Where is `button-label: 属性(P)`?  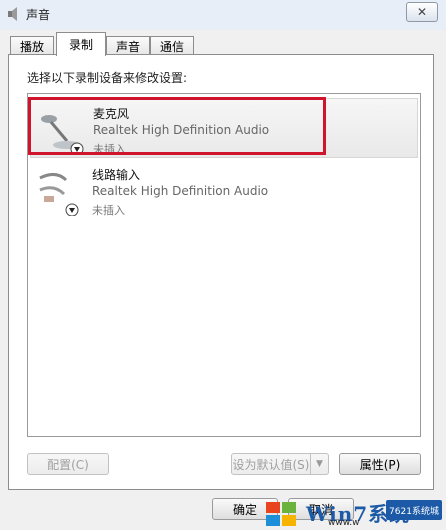
button-label: 属性(P) is located at coordinates (380, 464).